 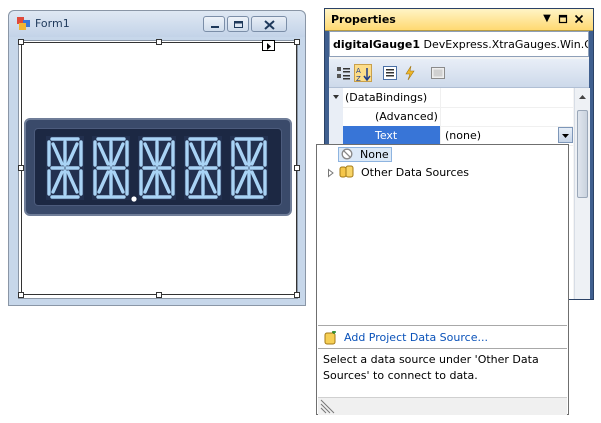 I want to click on property-name: (Advanced), so click(x=406, y=116).